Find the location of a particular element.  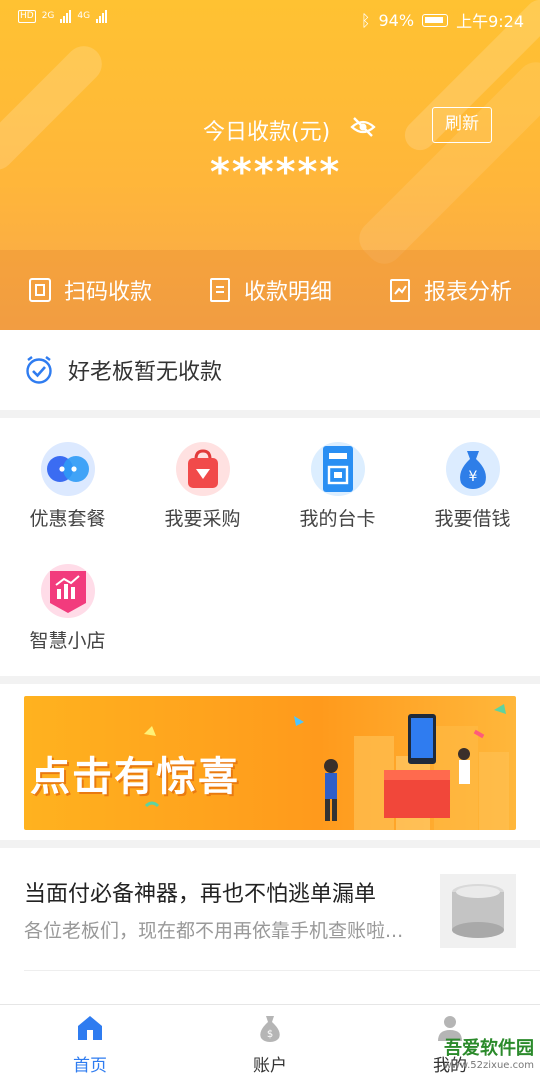

quick-action-label: 报表分析 is located at coordinates (467, 292).